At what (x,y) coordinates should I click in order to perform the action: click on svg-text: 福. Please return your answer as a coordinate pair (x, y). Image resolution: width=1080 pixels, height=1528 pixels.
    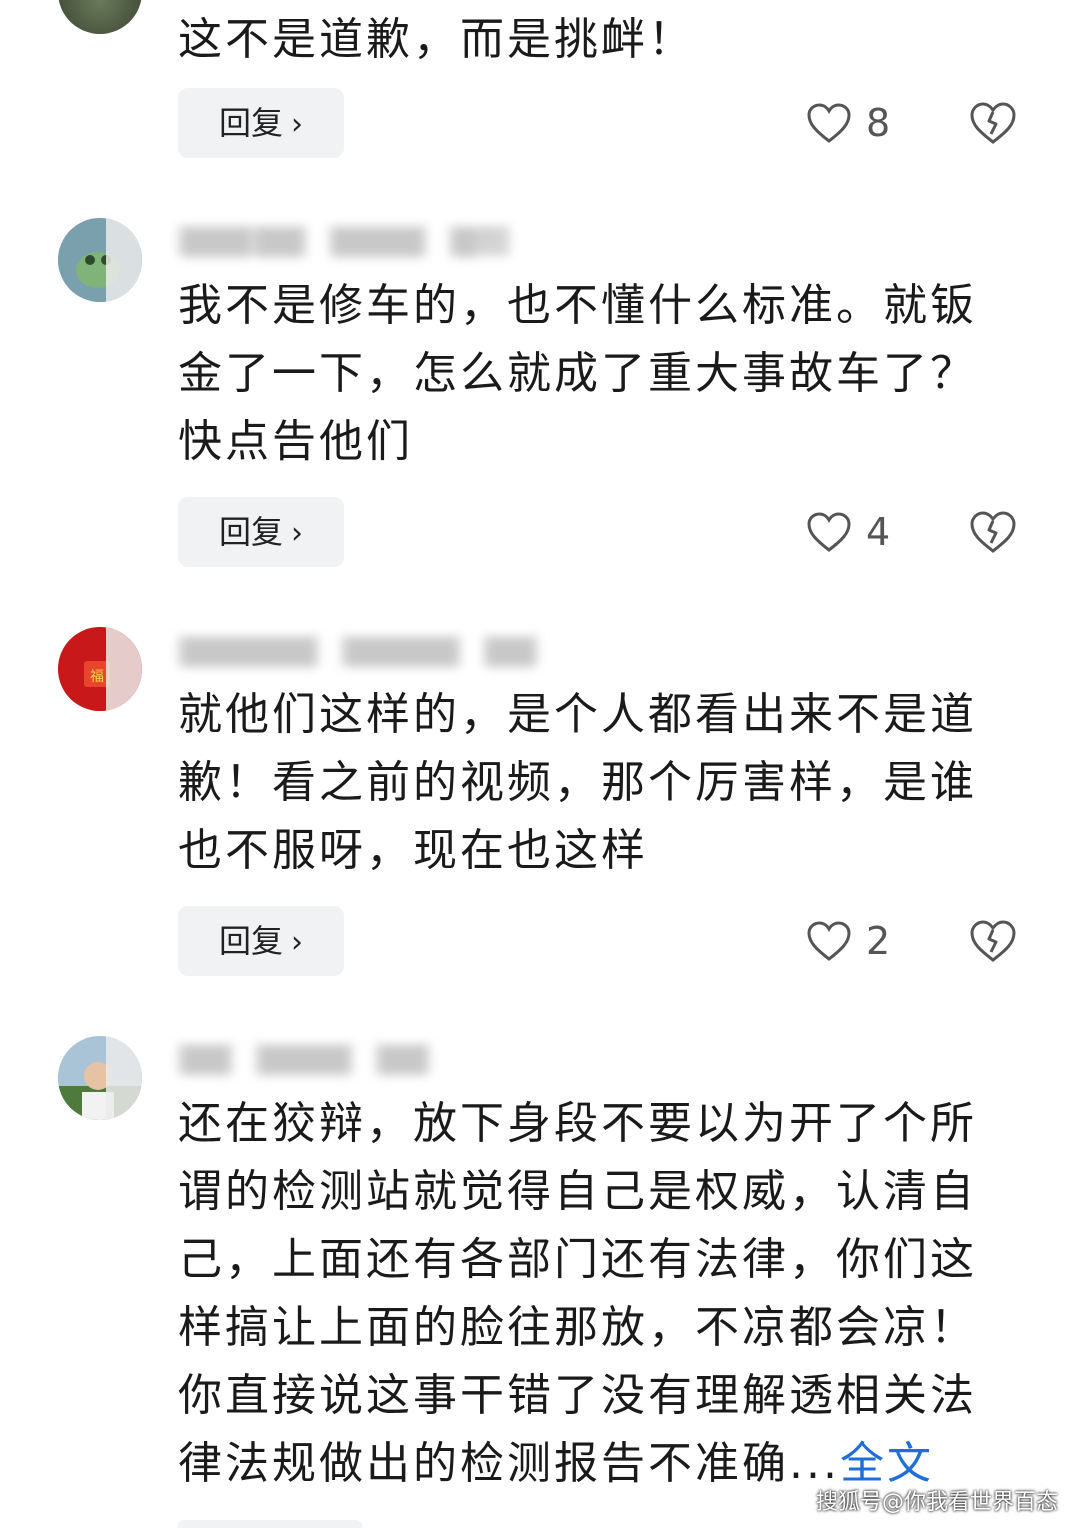
    Looking at the image, I should click on (97, 677).